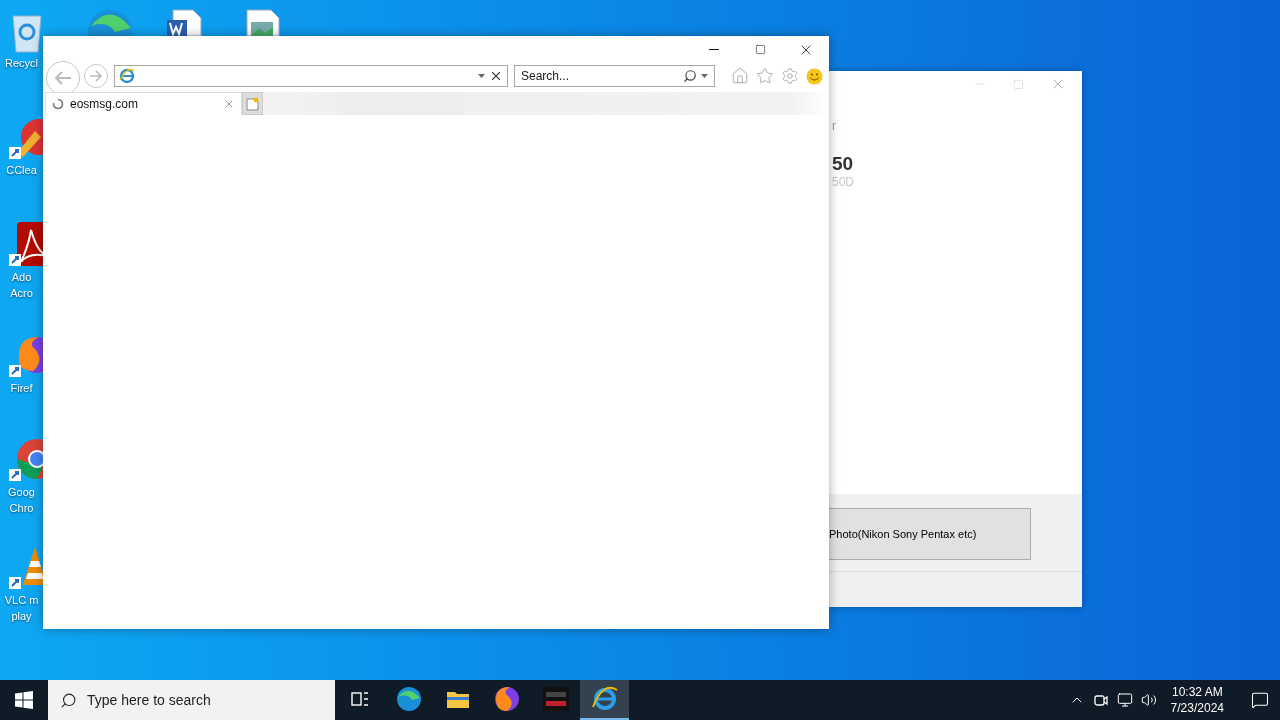 This screenshot has width=1280, height=720. I want to click on desktop-icon-label: VLC m, so click(21, 600).